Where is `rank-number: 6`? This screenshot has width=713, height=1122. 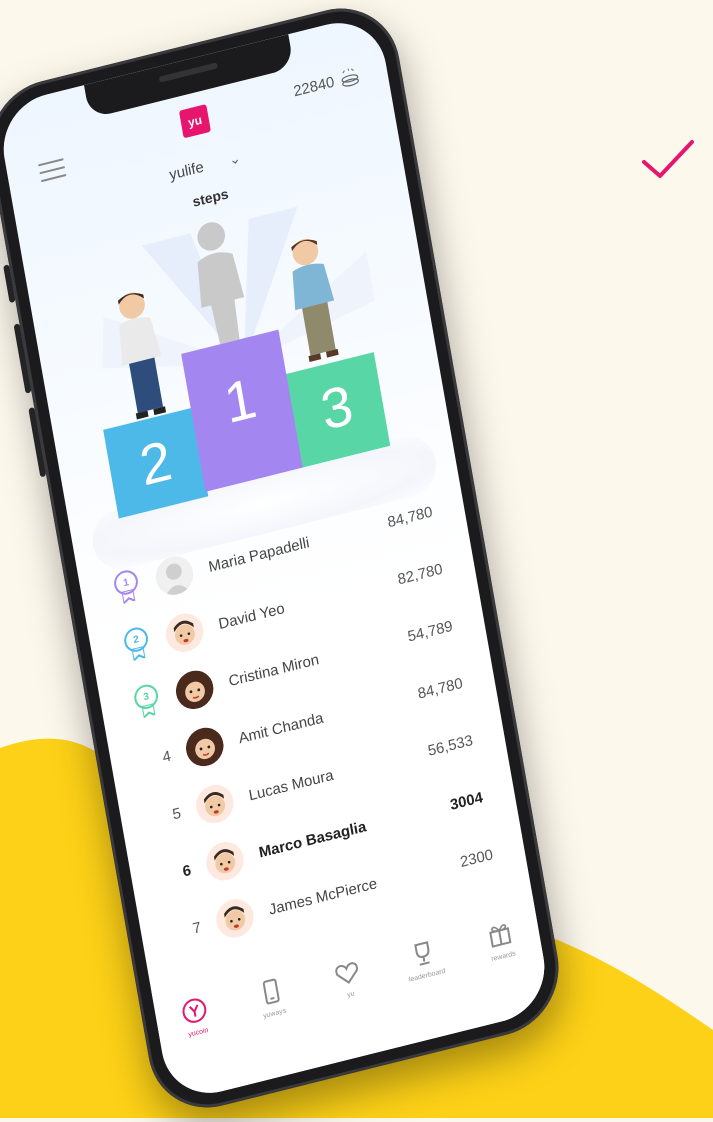
rank-number: 6 is located at coordinates (187, 871).